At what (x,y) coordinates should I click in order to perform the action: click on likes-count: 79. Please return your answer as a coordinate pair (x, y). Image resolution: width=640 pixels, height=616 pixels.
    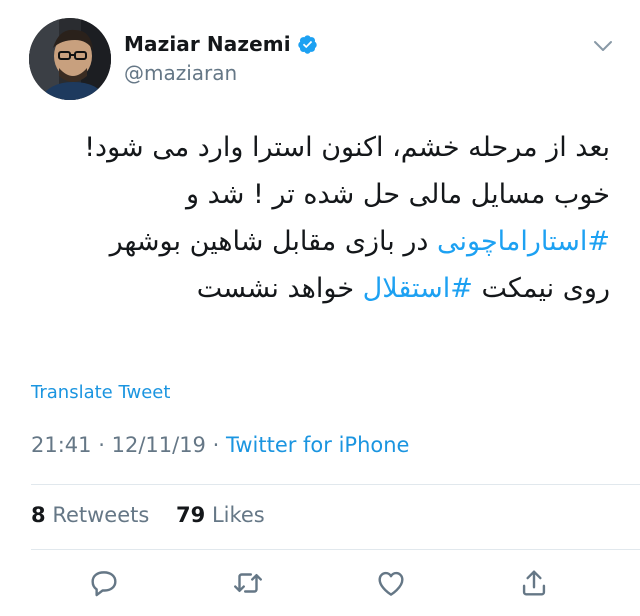
    Looking at the image, I should click on (191, 515).